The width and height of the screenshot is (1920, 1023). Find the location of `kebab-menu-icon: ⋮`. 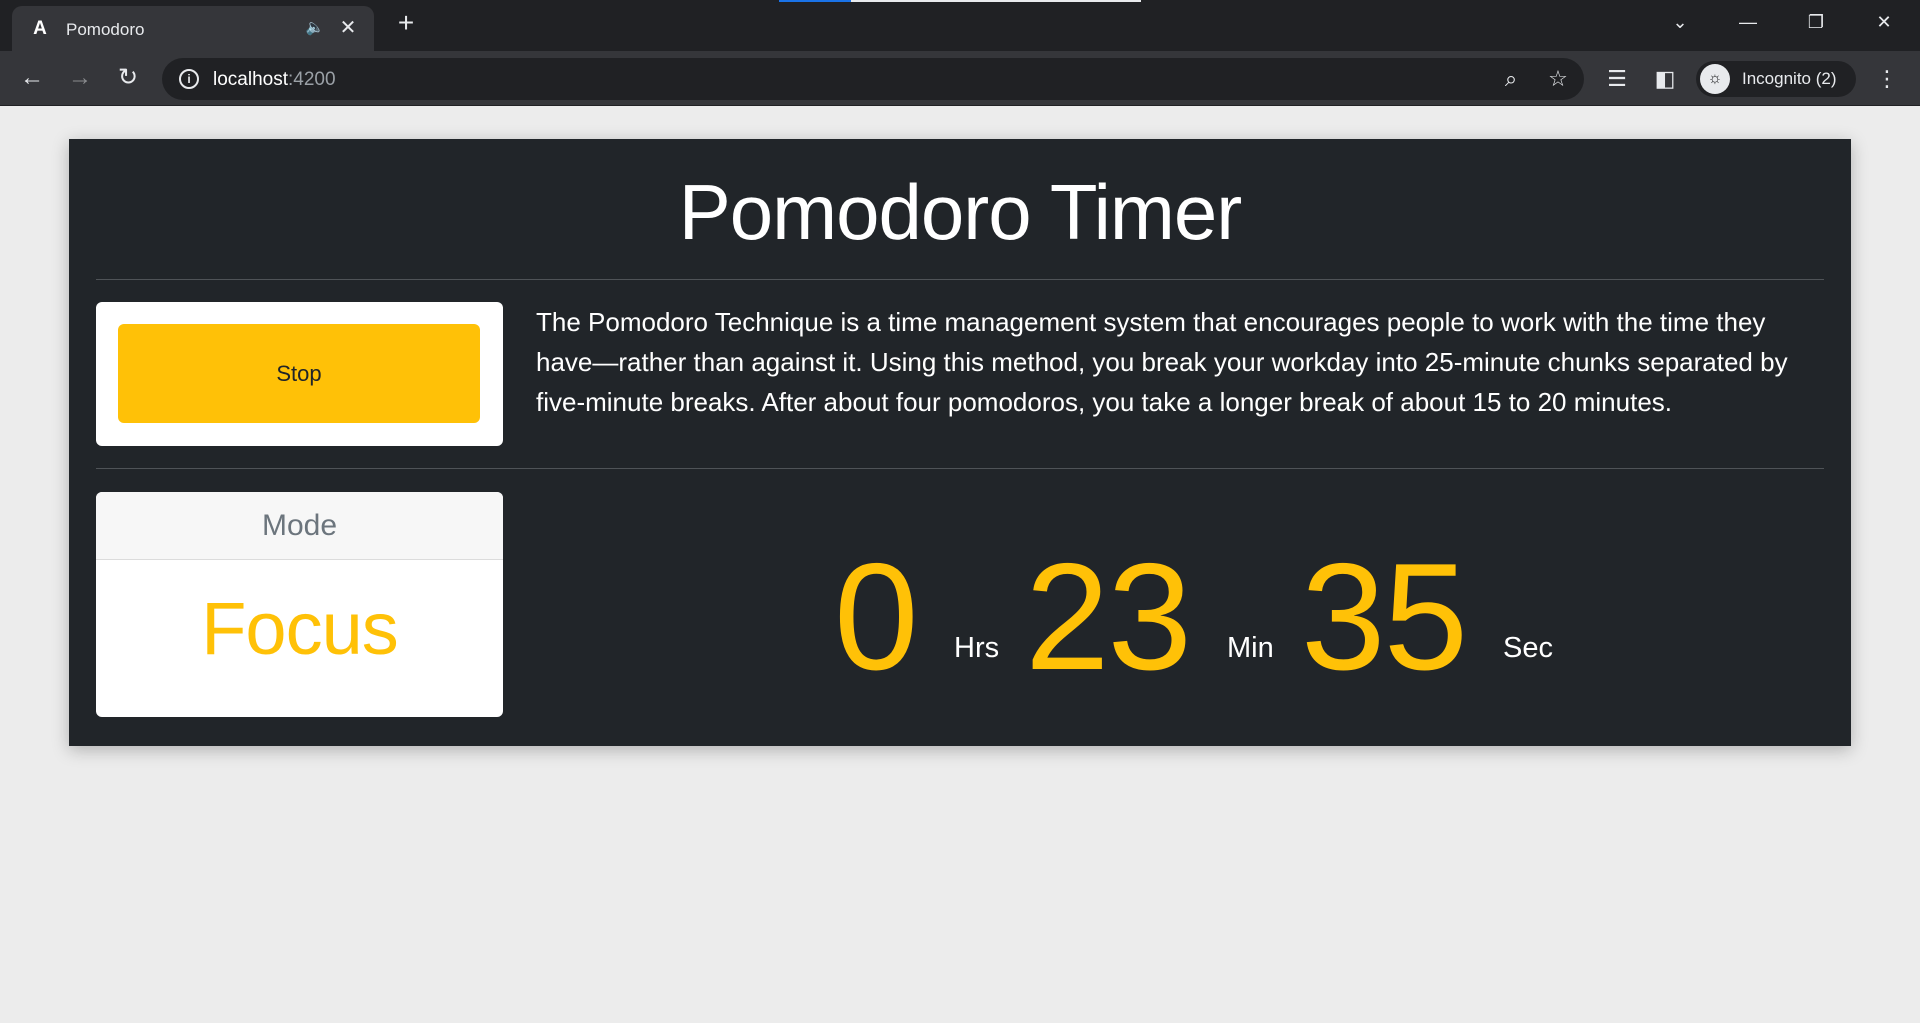

kebab-menu-icon: ⋮ is located at coordinates (1887, 79).